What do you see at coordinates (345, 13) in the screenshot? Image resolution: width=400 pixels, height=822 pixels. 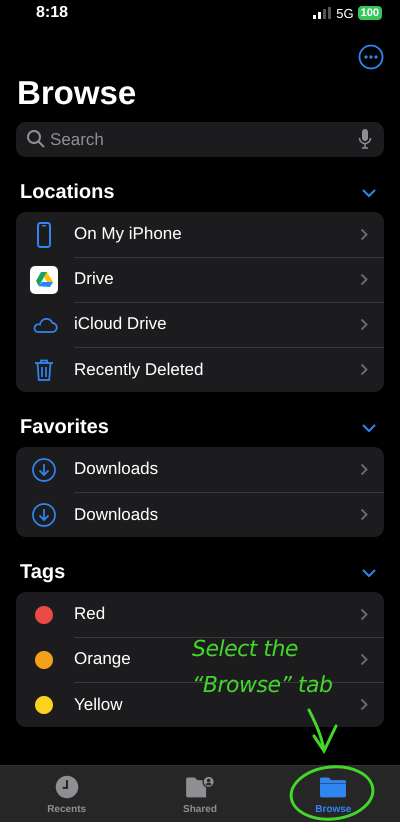 I see `network-label: 5G` at bounding box center [345, 13].